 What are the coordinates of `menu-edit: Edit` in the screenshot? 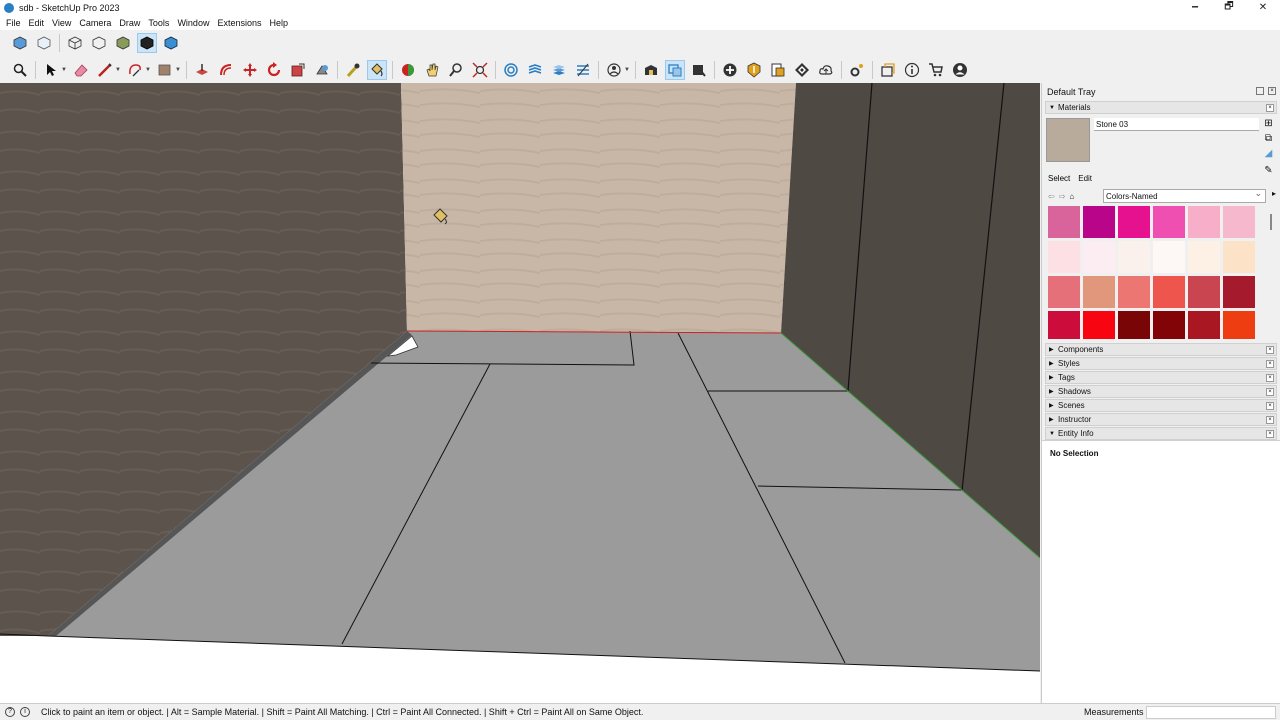 It's located at (37, 23).